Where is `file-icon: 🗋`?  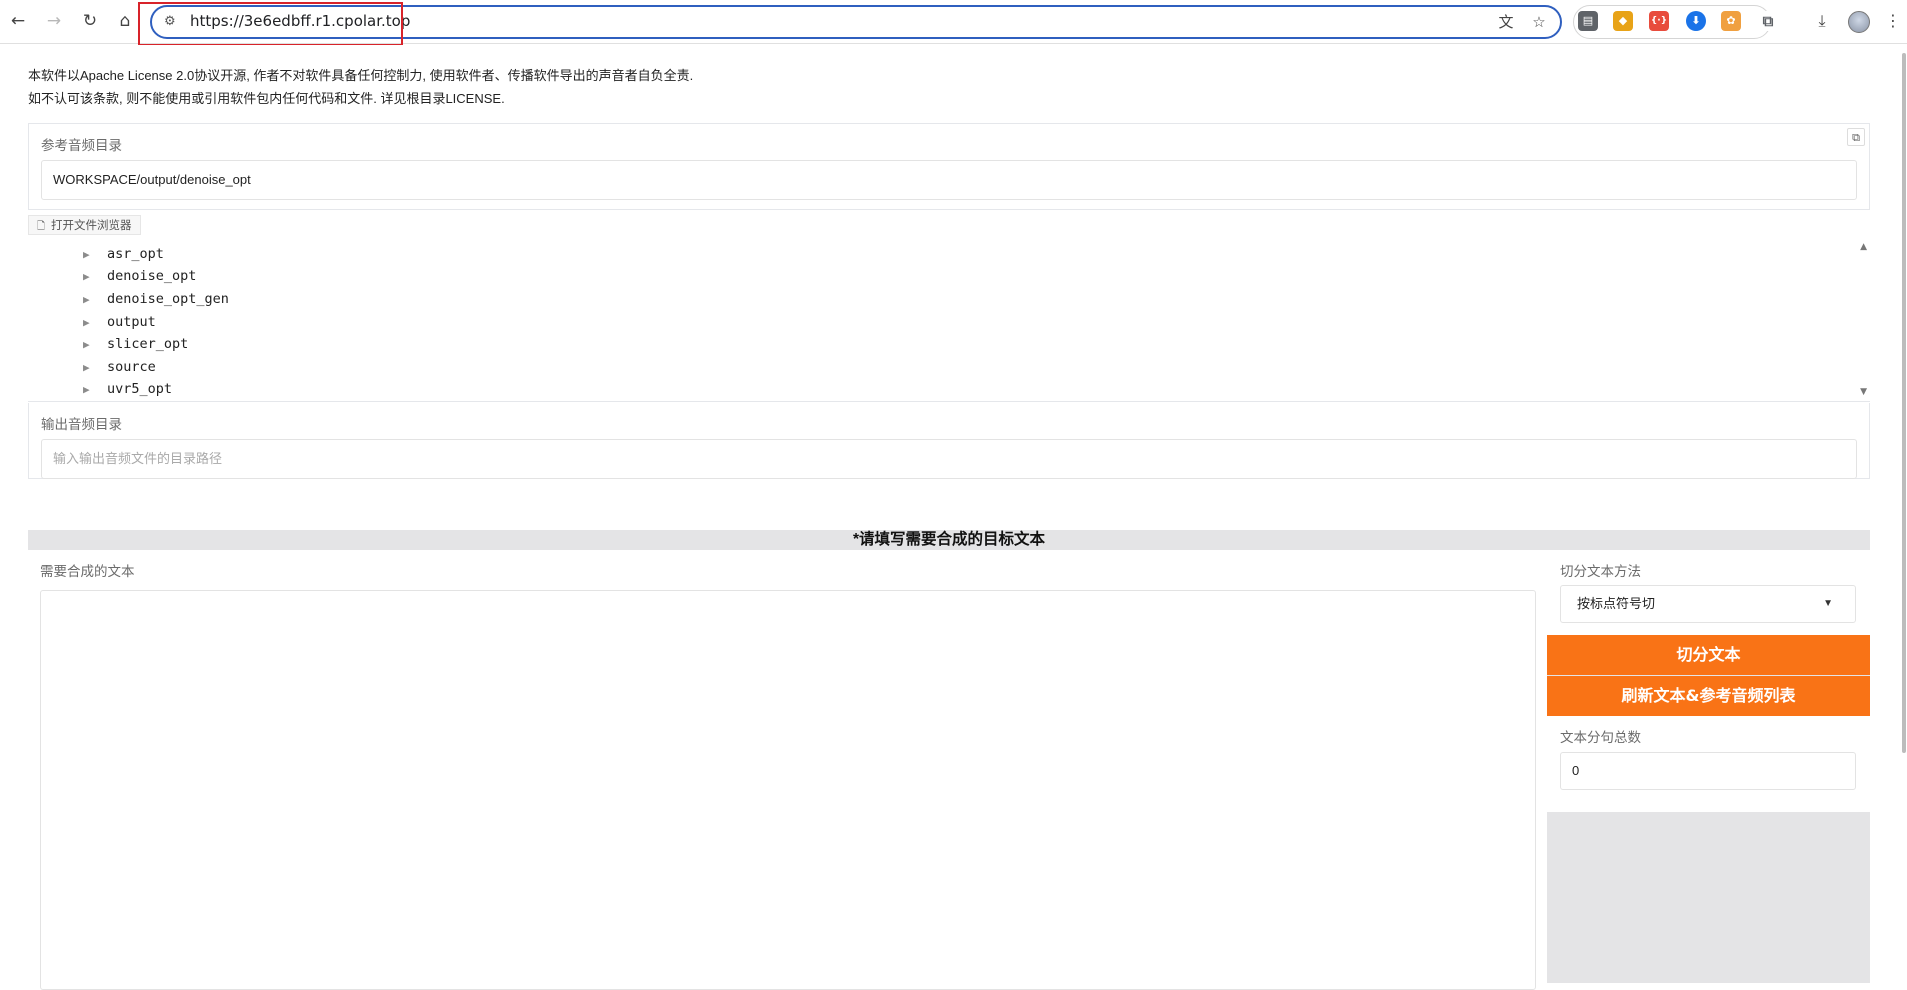 file-icon: 🗋 is located at coordinates (41, 226).